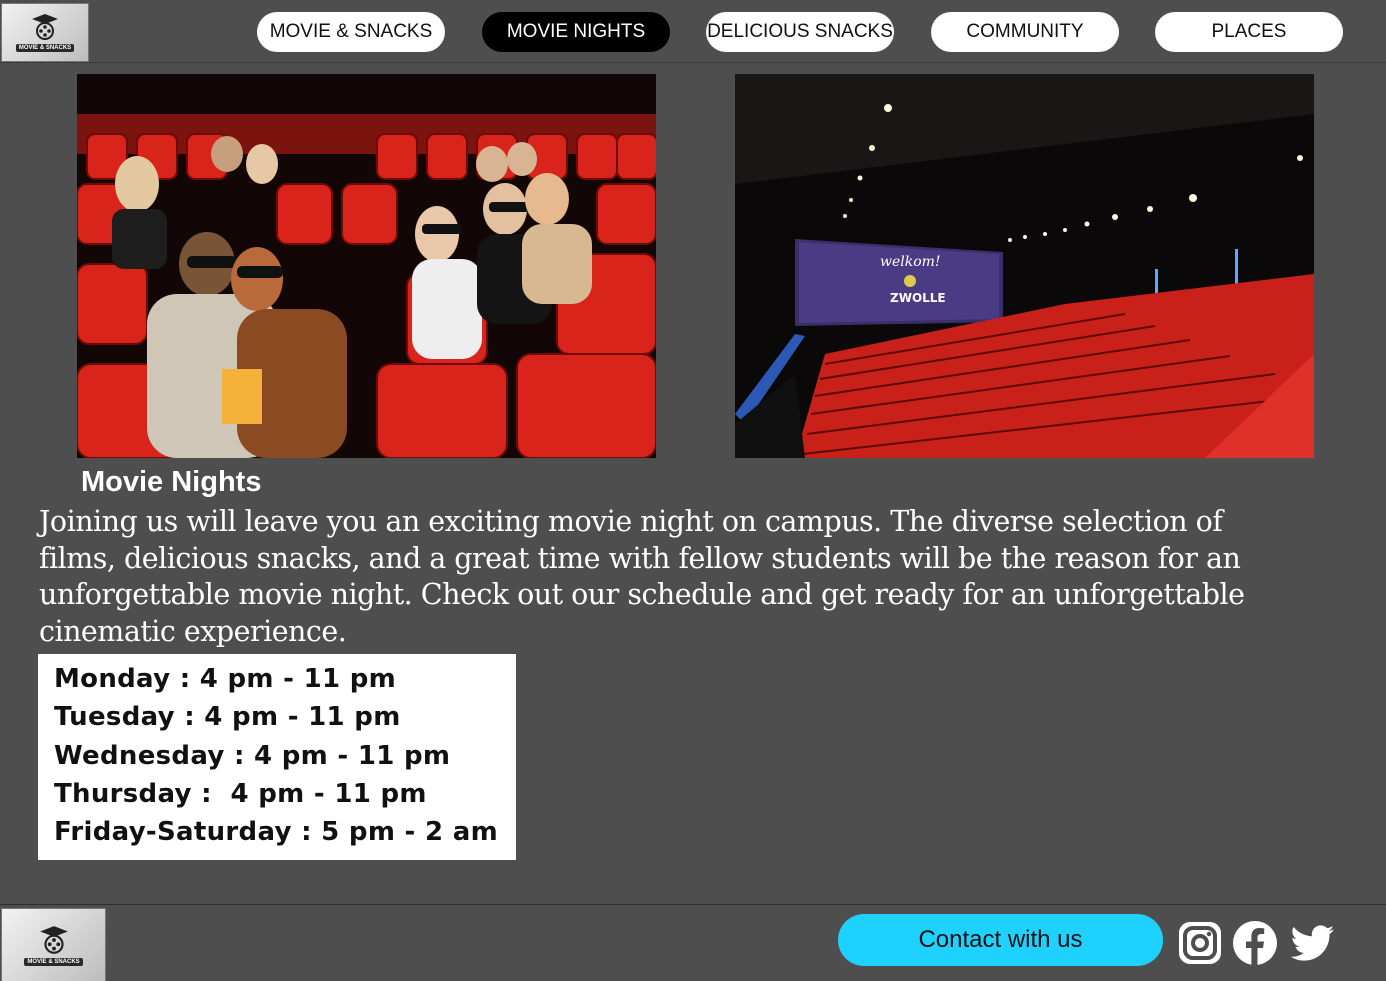  I want to click on nav-movie-nights: MOVIE NIGHTS, so click(576, 32).